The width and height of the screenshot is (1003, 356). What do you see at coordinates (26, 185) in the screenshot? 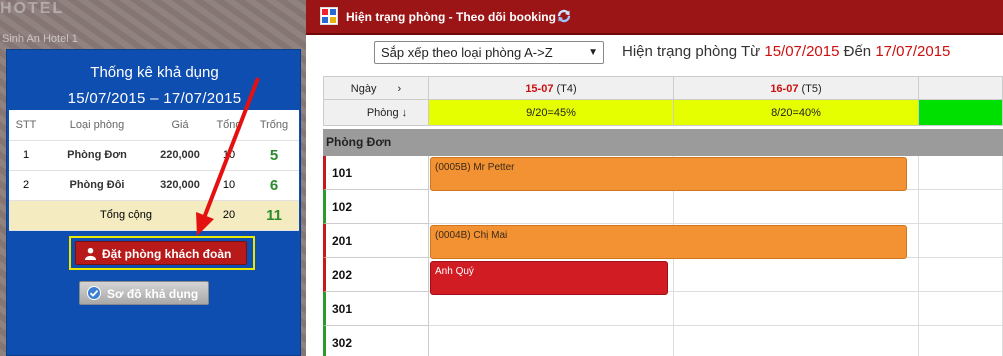
I see `row-stt: 2` at bounding box center [26, 185].